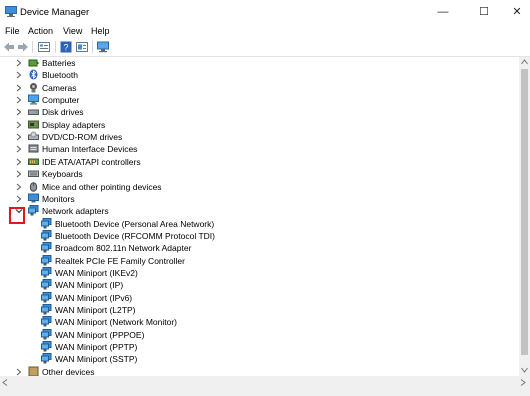 The height and width of the screenshot is (396, 530). What do you see at coordinates (523, 382) in the screenshot?
I see `scroll-right-icon` at bounding box center [523, 382].